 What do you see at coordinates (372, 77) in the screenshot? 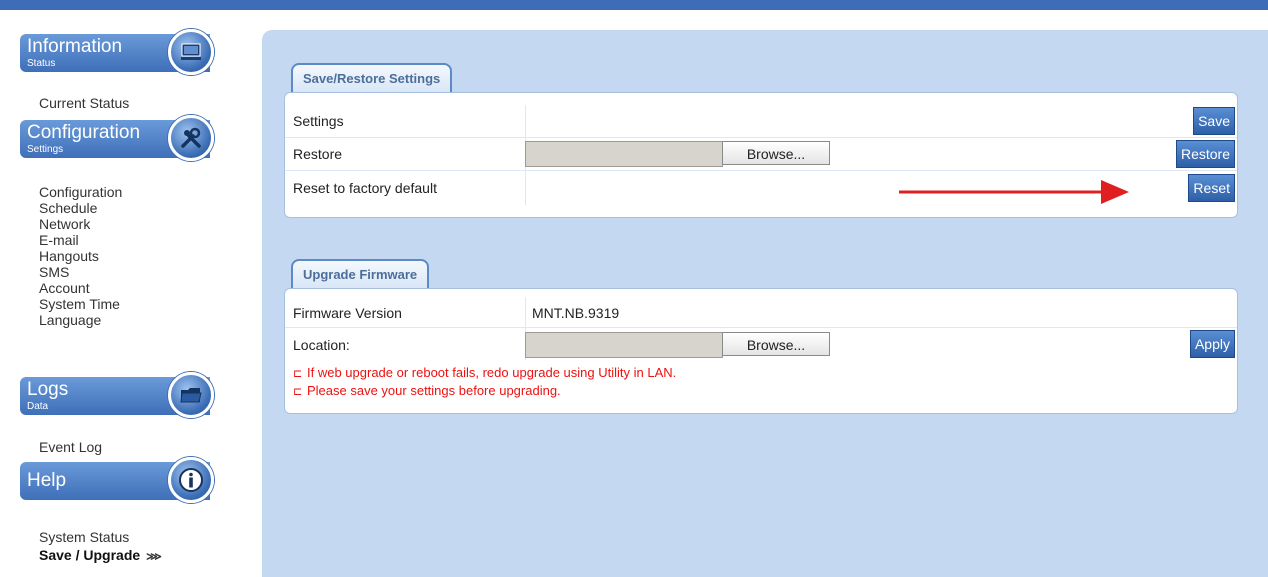
I see `tab-save-restore: Save/Restore Settings` at bounding box center [372, 77].